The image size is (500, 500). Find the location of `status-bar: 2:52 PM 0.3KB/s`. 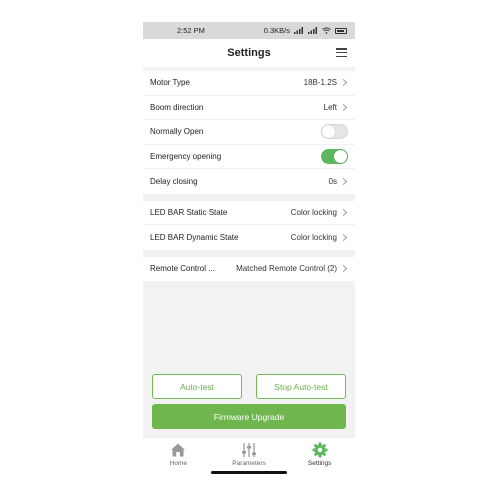

status-bar: 2:52 PM 0.3KB/s is located at coordinates (249, 30).